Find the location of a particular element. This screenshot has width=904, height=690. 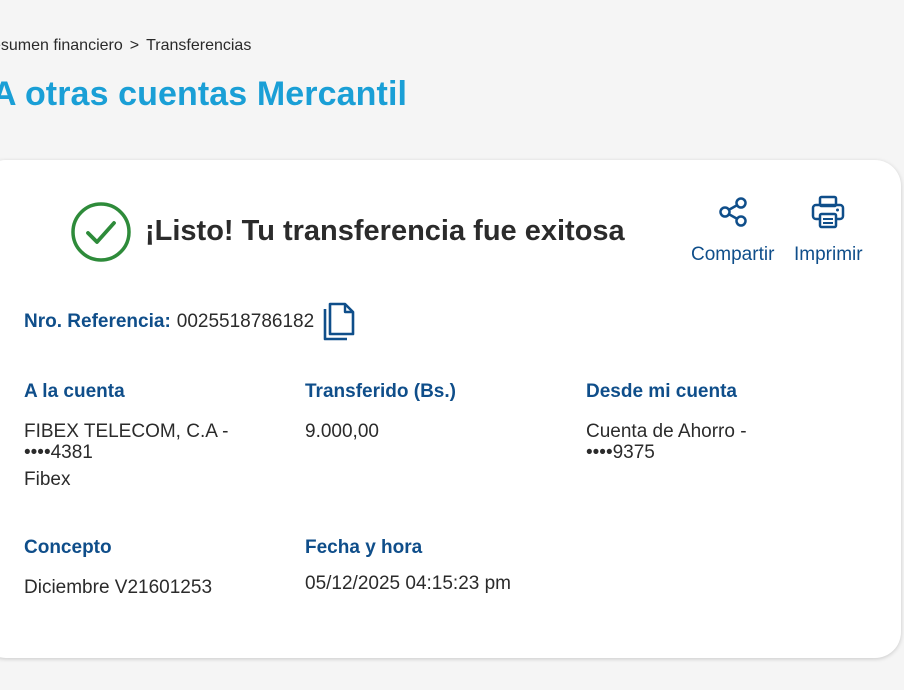

reference-label: Nro. Referencia: is located at coordinates (97, 321).